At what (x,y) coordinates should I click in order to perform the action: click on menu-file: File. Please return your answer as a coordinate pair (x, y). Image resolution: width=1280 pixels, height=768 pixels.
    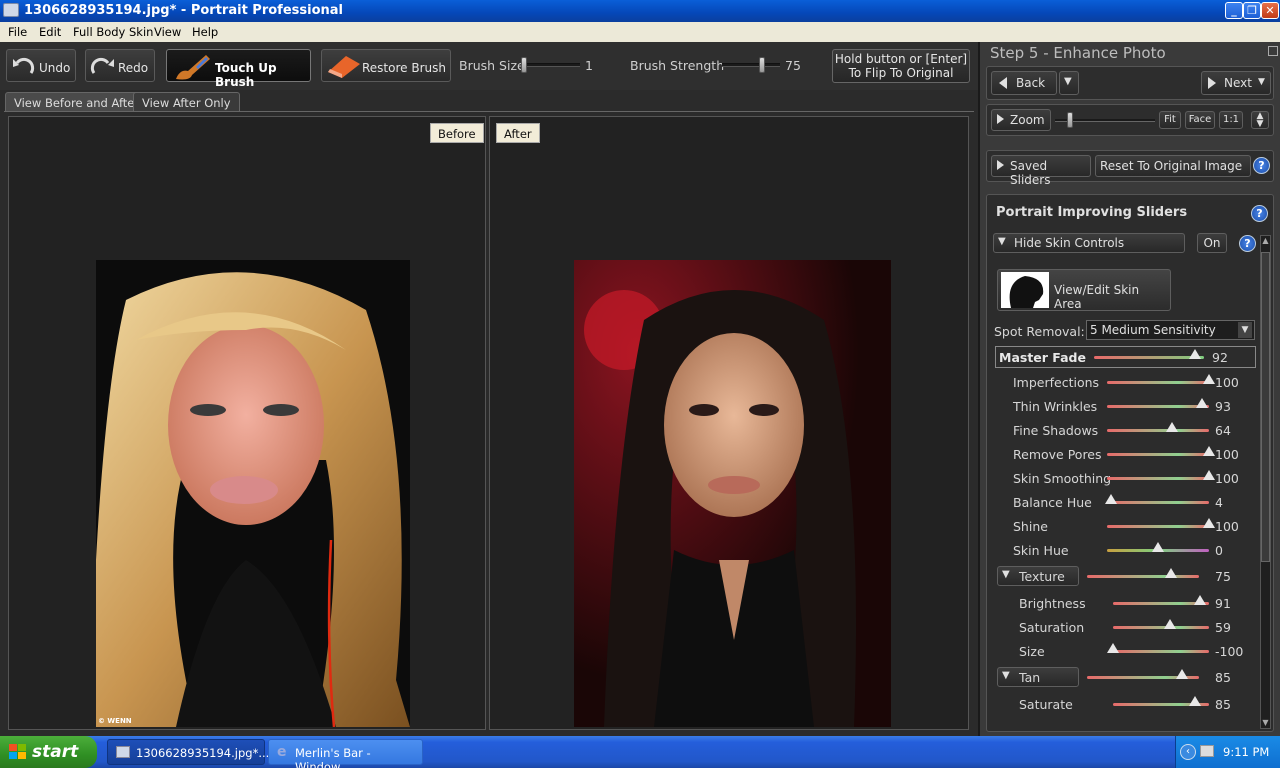
    Looking at the image, I should click on (17, 32).